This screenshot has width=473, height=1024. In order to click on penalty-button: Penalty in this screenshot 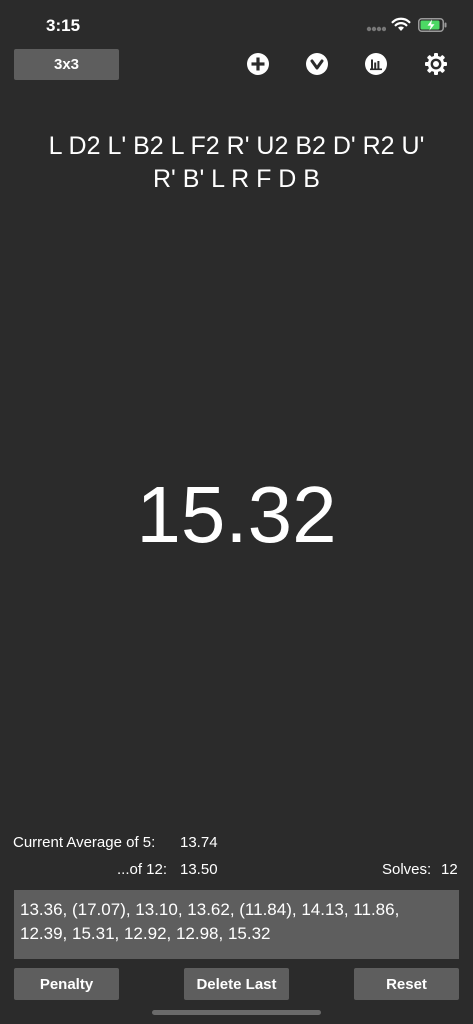, I will do `click(66, 984)`.